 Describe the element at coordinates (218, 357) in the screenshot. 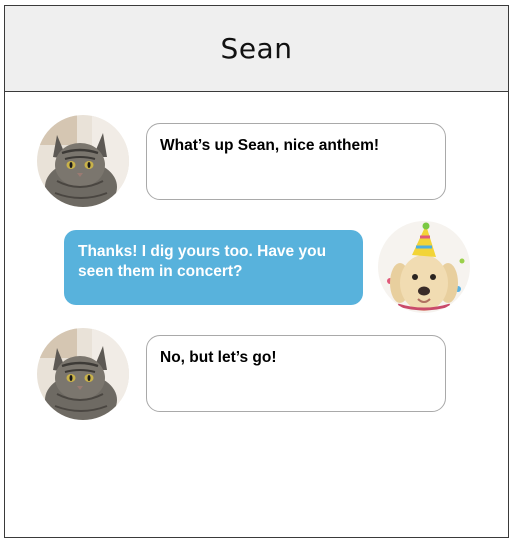

I see `message-text: No, but let’s go!` at that location.